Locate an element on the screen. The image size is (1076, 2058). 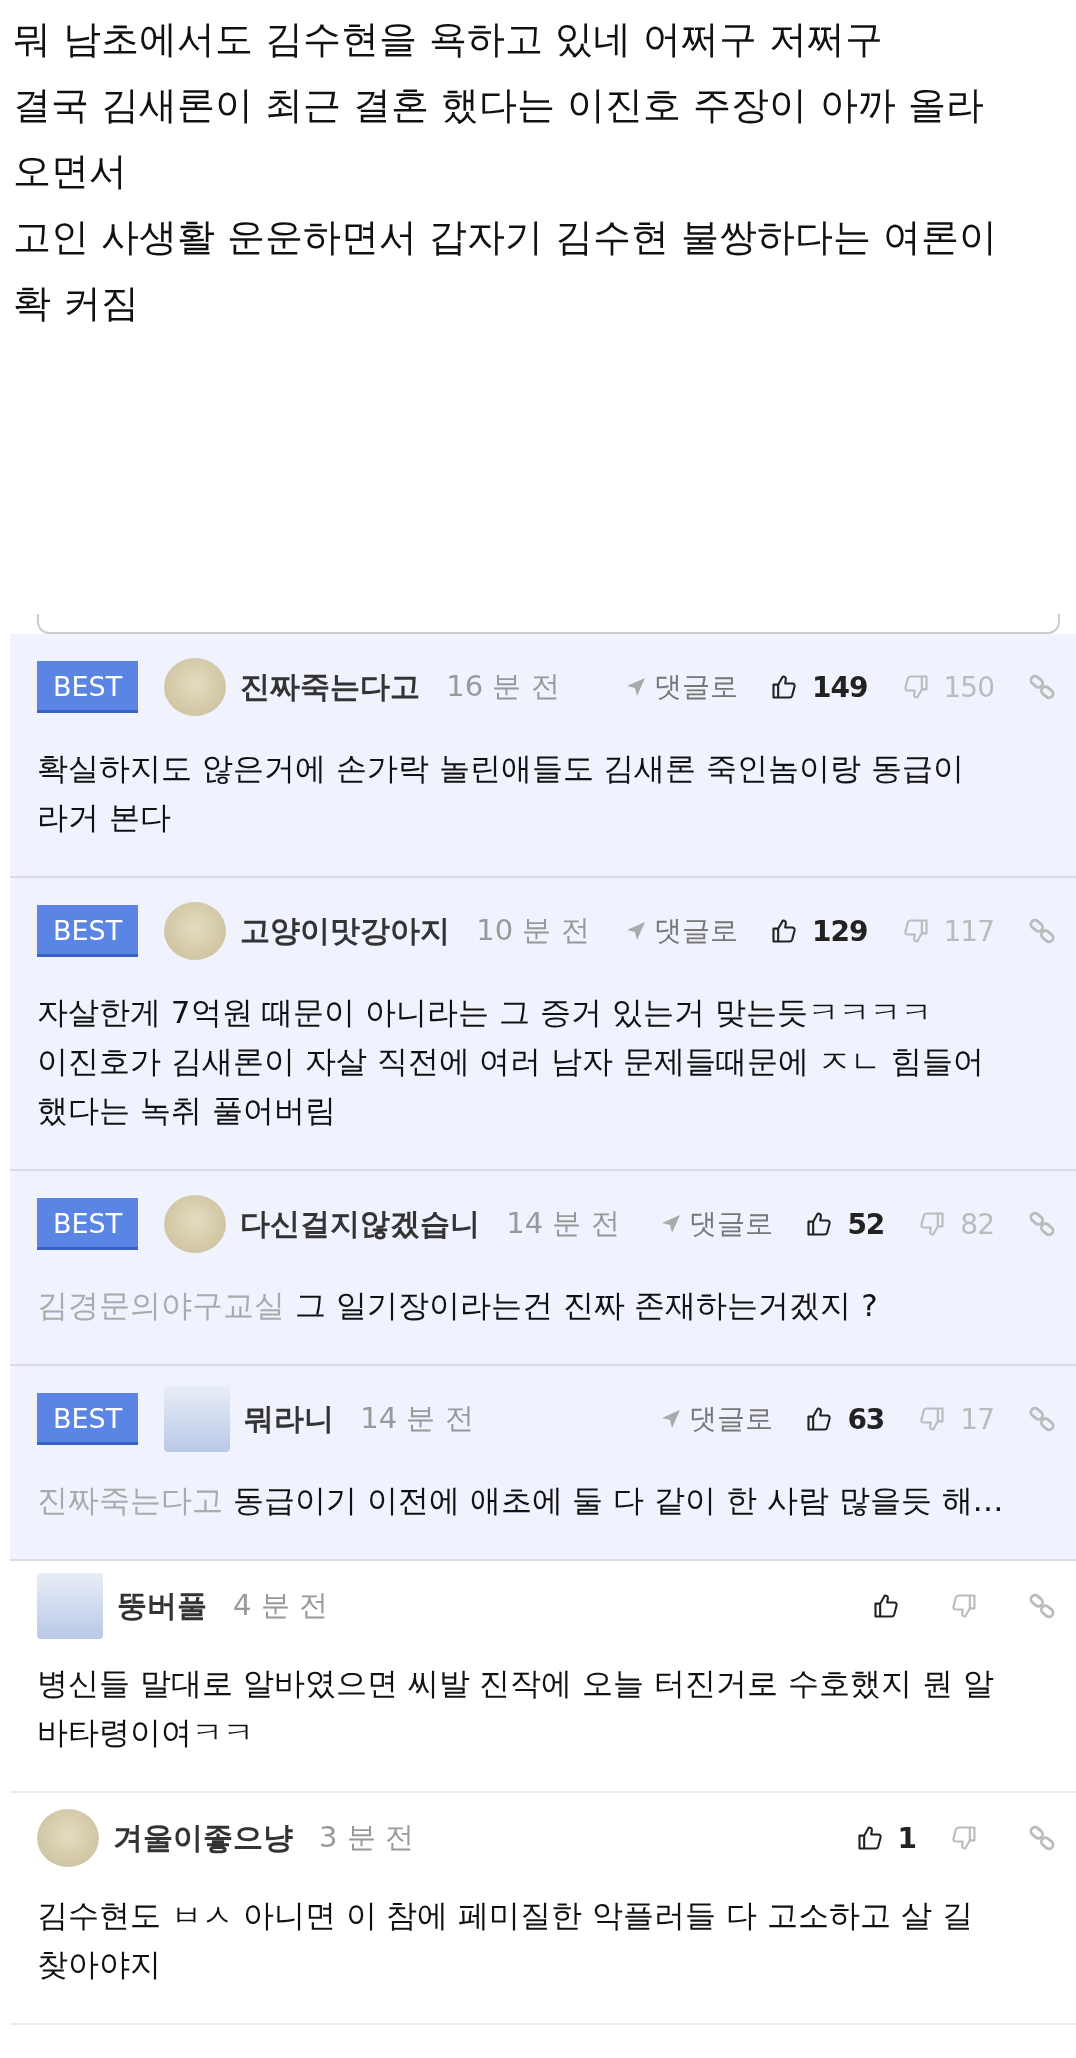
comment-text: 이진호가 김새론이 자살 직전에 여러 남자 문제들때문에 ㅈㄴ 힘들어 is located at coordinates (510, 1061).